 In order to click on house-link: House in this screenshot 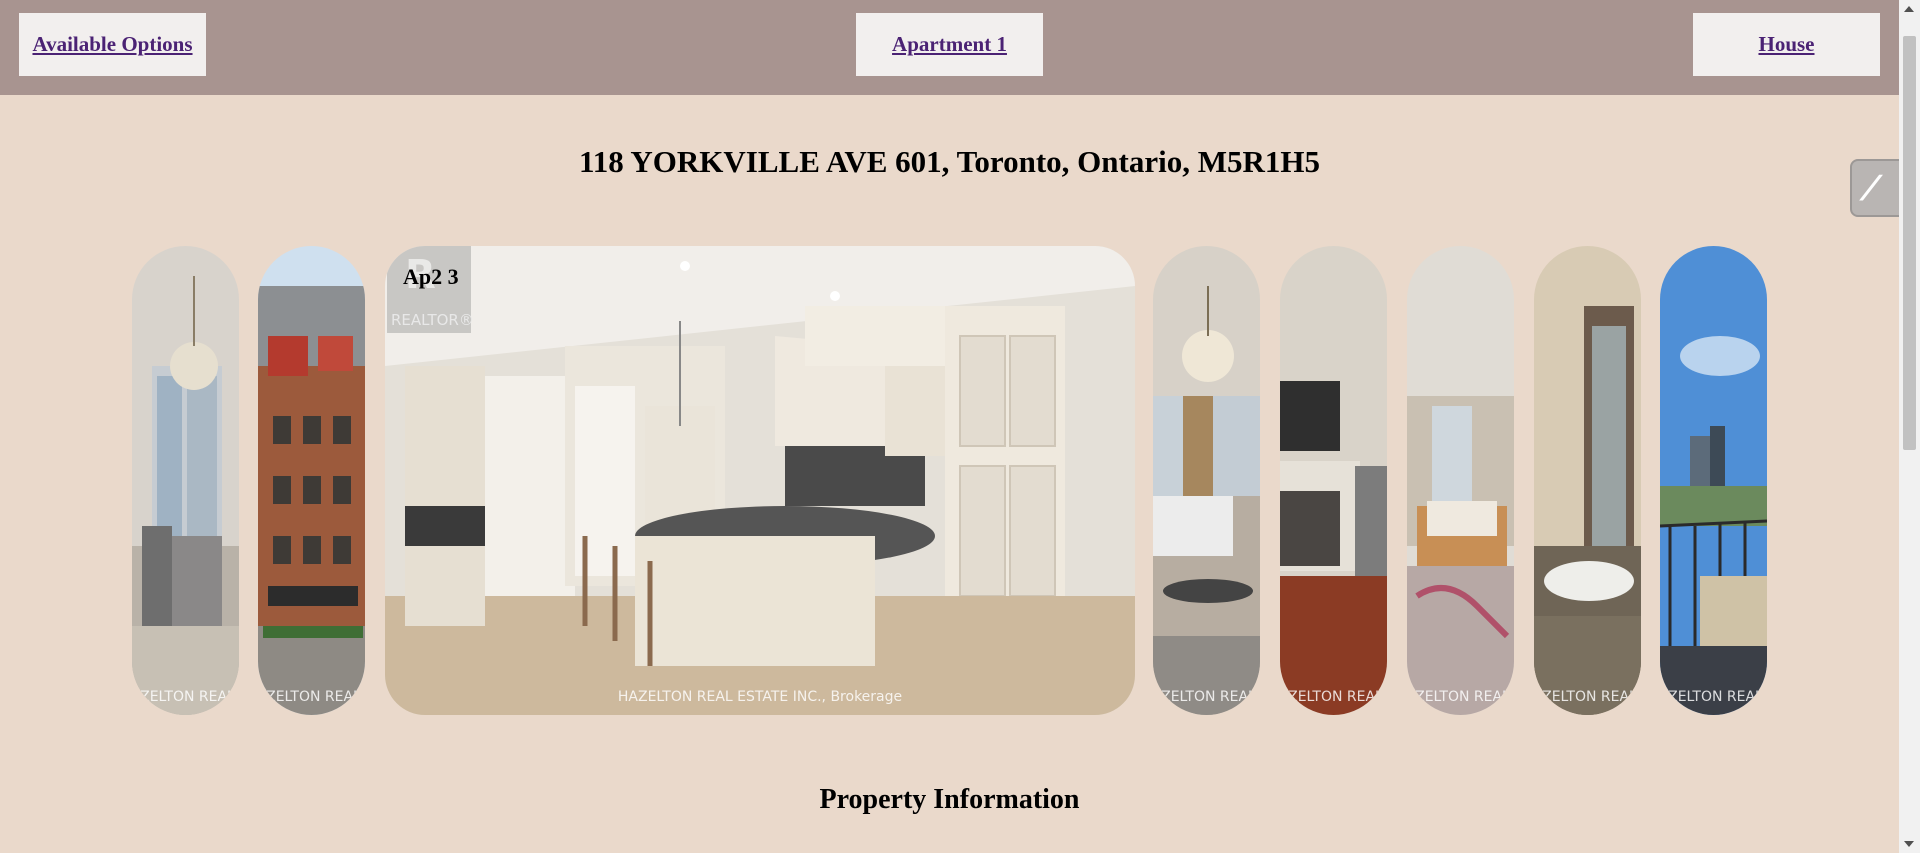, I will do `click(1786, 44)`.